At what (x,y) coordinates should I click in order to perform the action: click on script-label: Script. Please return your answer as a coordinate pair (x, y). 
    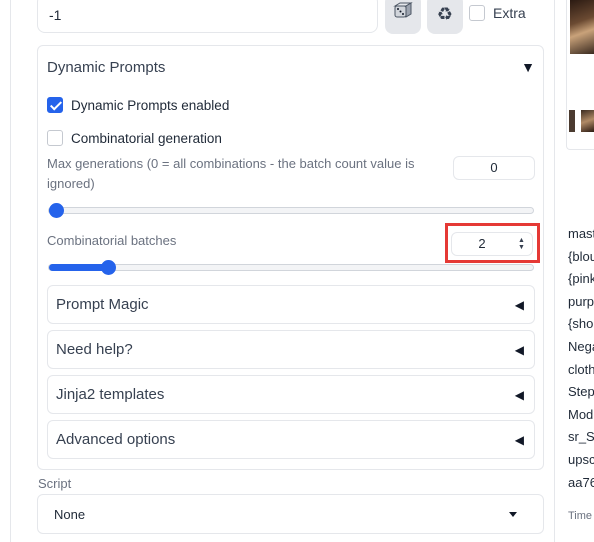
    Looking at the image, I should click on (55, 483).